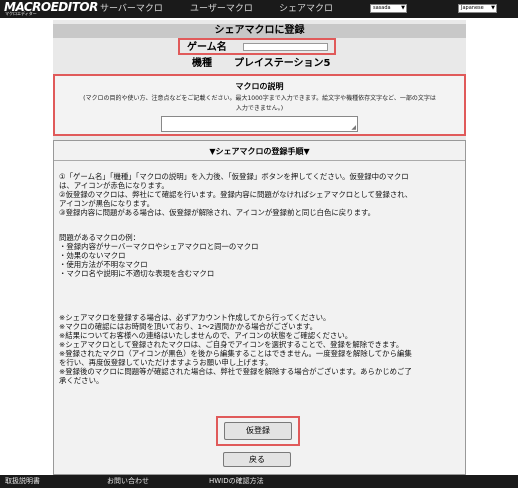 Image resolution: width=518 pixels, height=488 pixels. Describe the element at coordinates (257, 459) in the screenshot. I see `back-button: 戻る` at that location.